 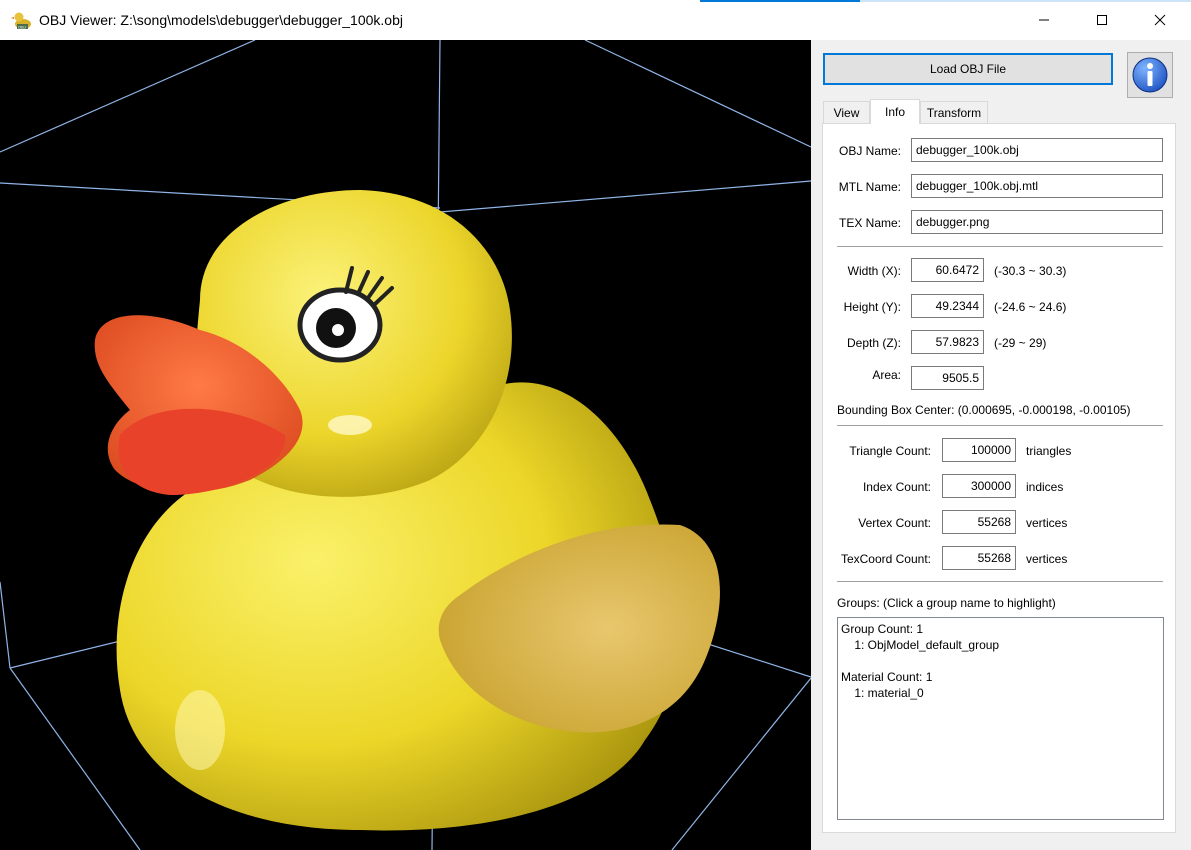 What do you see at coordinates (1047, 559) in the screenshot?
I see `texcoord-count-unit: vertices` at bounding box center [1047, 559].